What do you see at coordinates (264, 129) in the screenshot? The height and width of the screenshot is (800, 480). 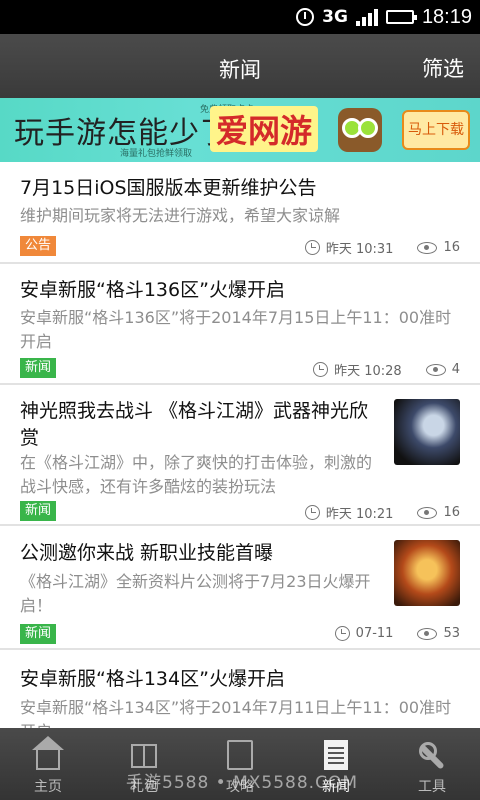 I see `banner-brand: 爱网游` at bounding box center [264, 129].